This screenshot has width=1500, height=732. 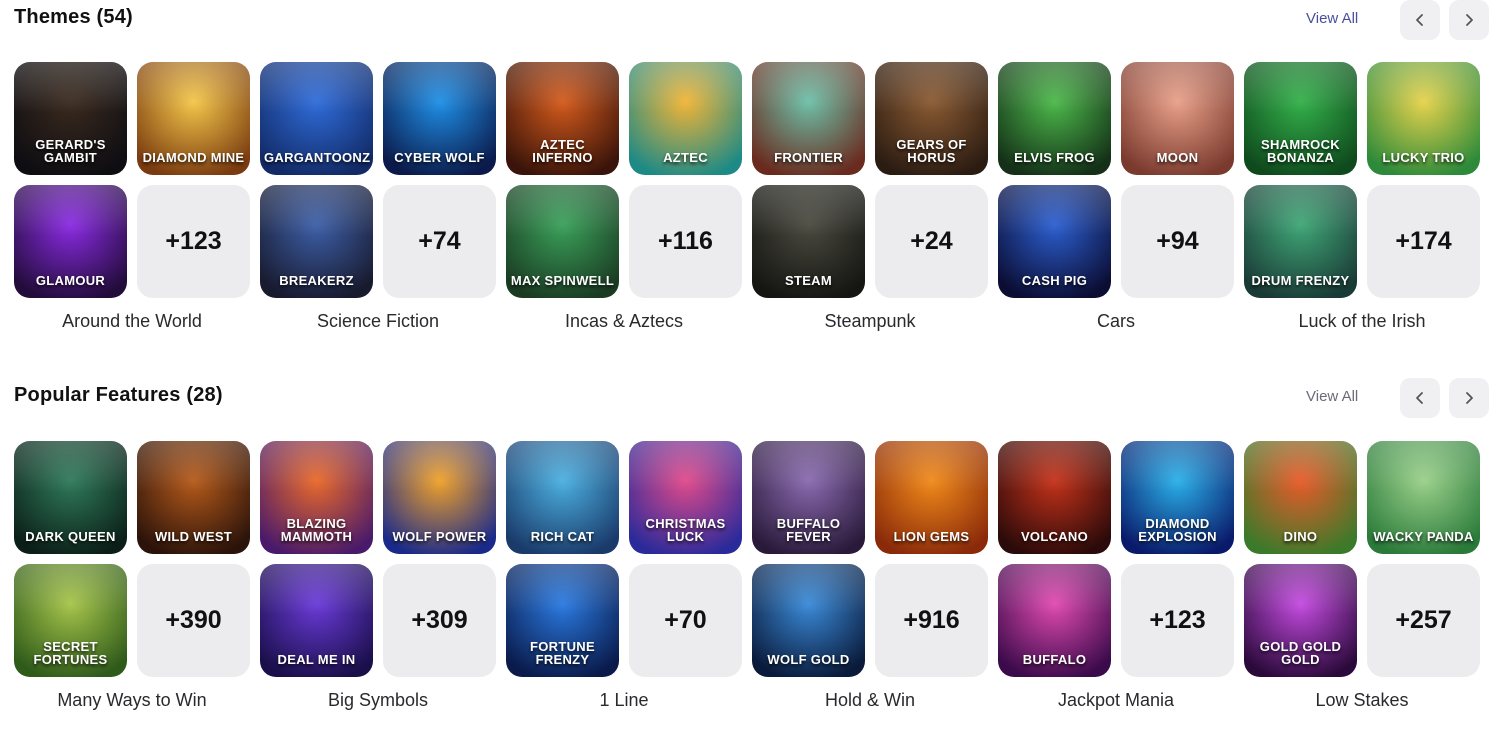 What do you see at coordinates (1116, 700) in the screenshot?
I see `category-label: Jackpot Mania` at bounding box center [1116, 700].